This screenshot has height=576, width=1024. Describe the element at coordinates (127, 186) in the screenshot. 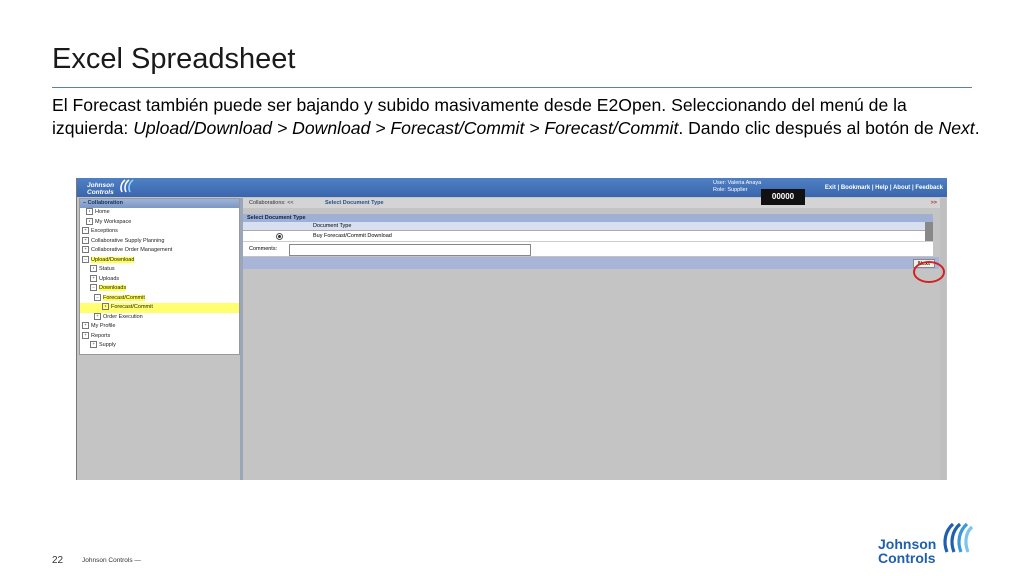

I see `johnson-controls-icon` at that location.